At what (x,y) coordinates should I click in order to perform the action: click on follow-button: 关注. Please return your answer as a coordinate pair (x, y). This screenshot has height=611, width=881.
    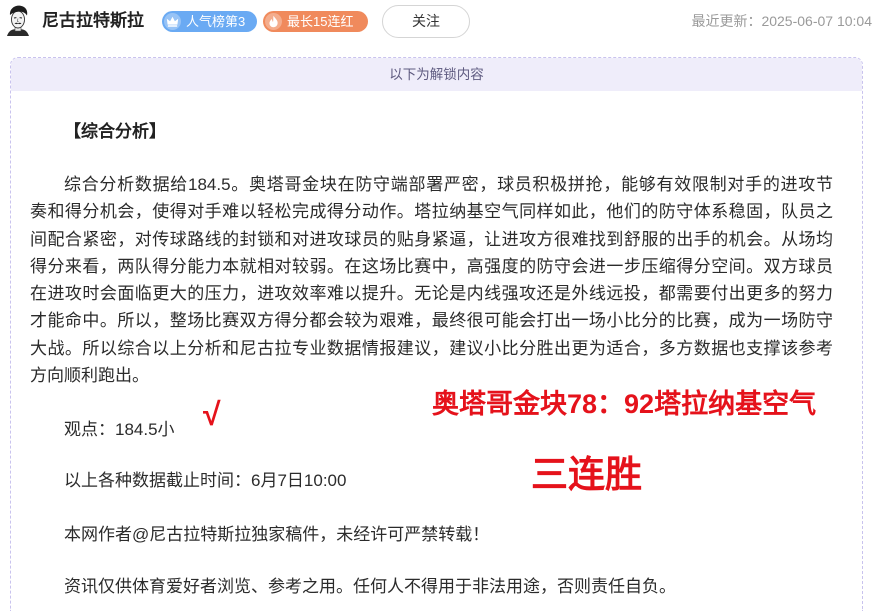
    Looking at the image, I should click on (426, 21).